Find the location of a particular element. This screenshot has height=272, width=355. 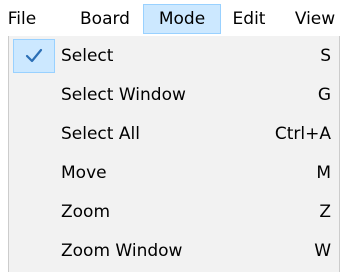

menu-file: File is located at coordinates (22, 19).